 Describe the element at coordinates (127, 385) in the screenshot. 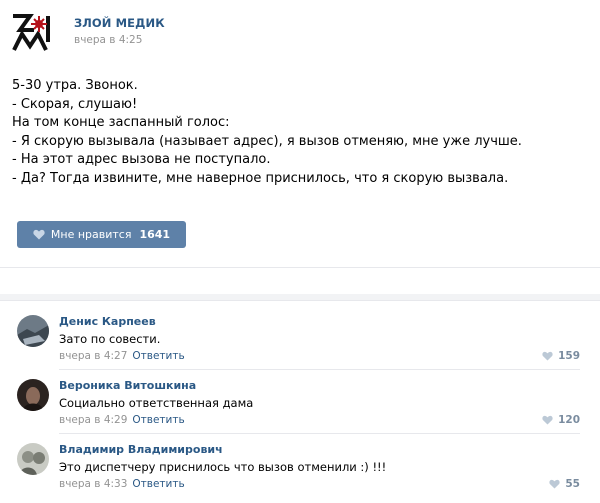

I see `comment-author: Вероника Витошкина` at that location.